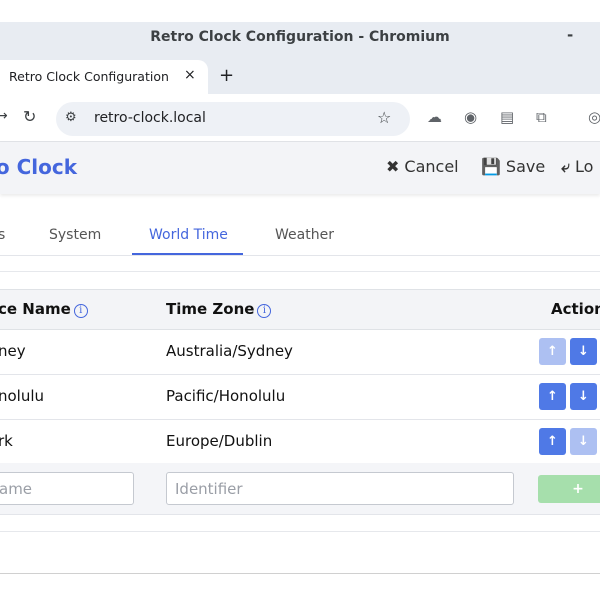 The height and width of the screenshot is (600, 600). What do you see at coordinates (29, 116) in the screenshot?
I see `reload-icon: ↻` at bounding box center [29, 116].